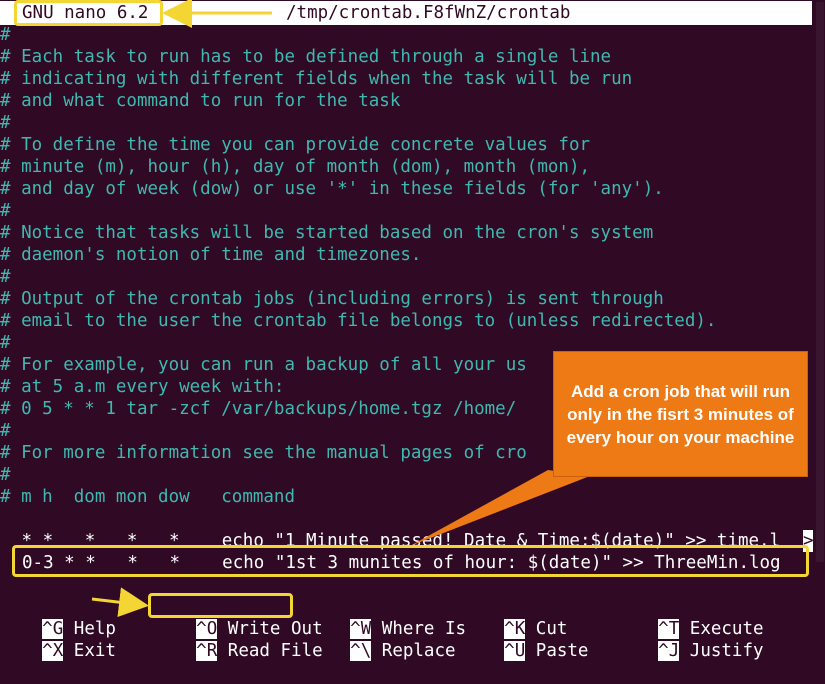 This screenshot has height=684, width=825. What do you see at coordinates (53, 651) in the screenshot?
I see `shortcut-key: ^X` at bounding box center [53, 651].